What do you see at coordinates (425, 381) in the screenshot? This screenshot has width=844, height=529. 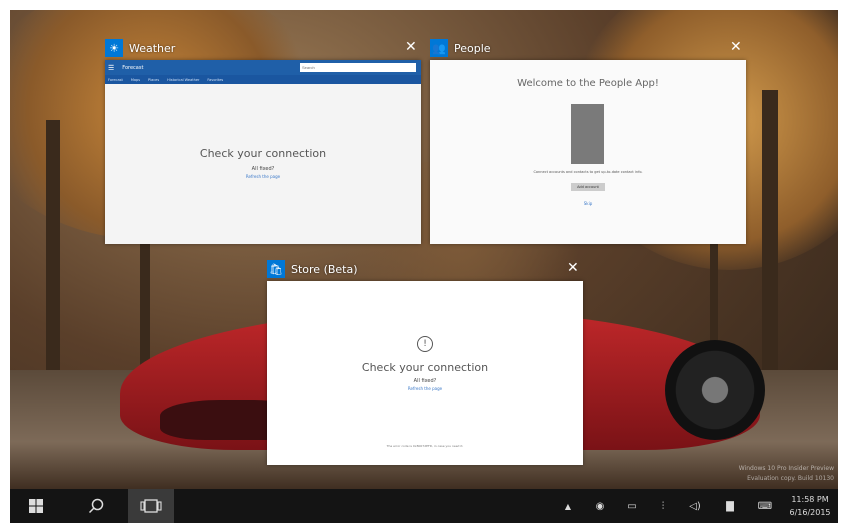 I see `store-connection-error-subtitle: All fixed?` at bounding box center [425, 381].